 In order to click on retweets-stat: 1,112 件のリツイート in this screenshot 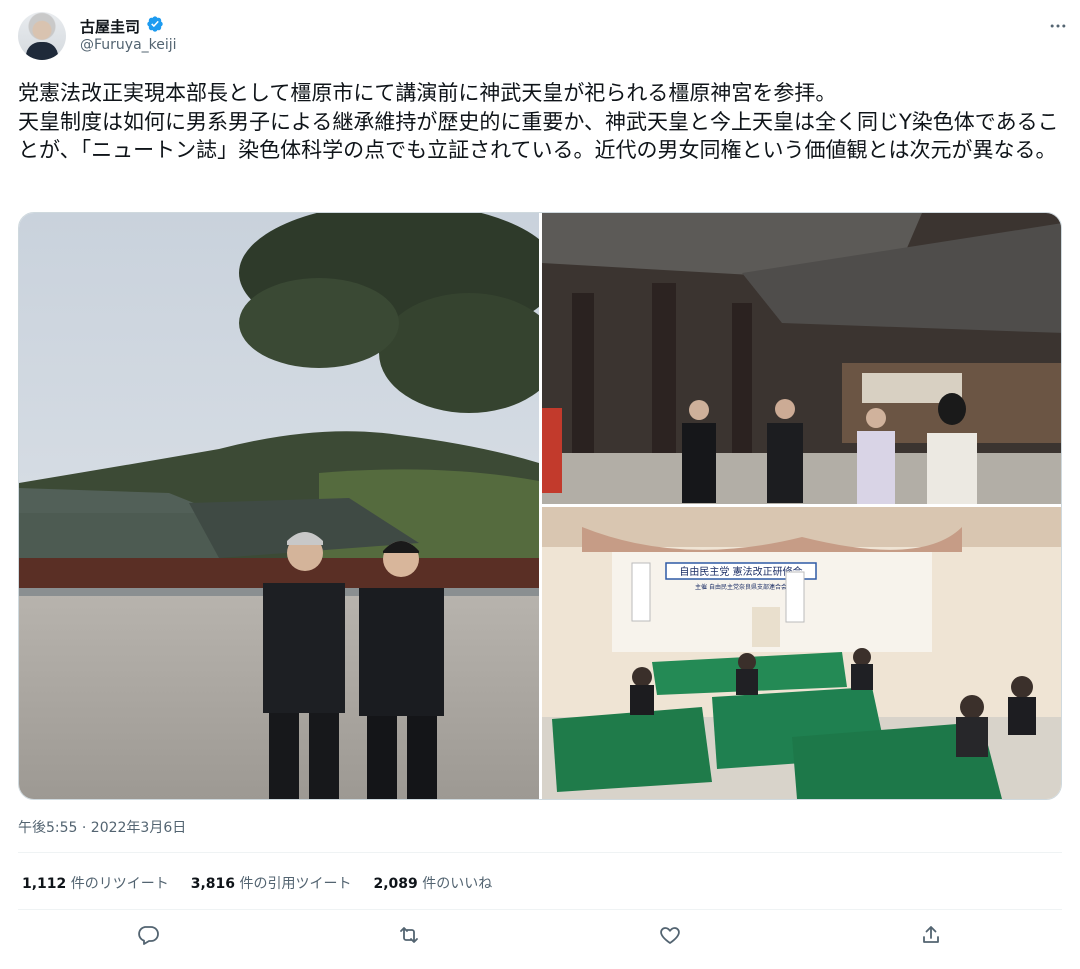, I will do `click(95, 883)`.